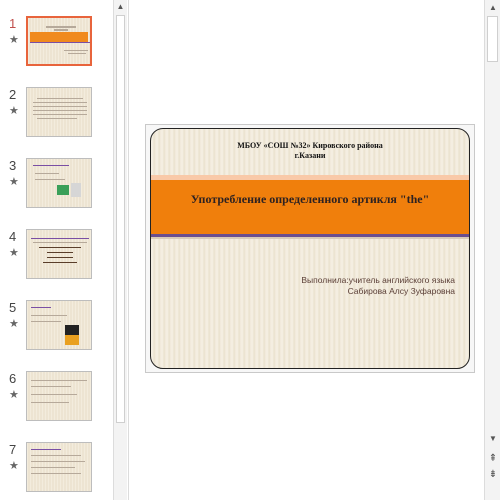  Describe the element at coordinates (310, 238) in the screenshot. I see `divider-shadow` at that location.